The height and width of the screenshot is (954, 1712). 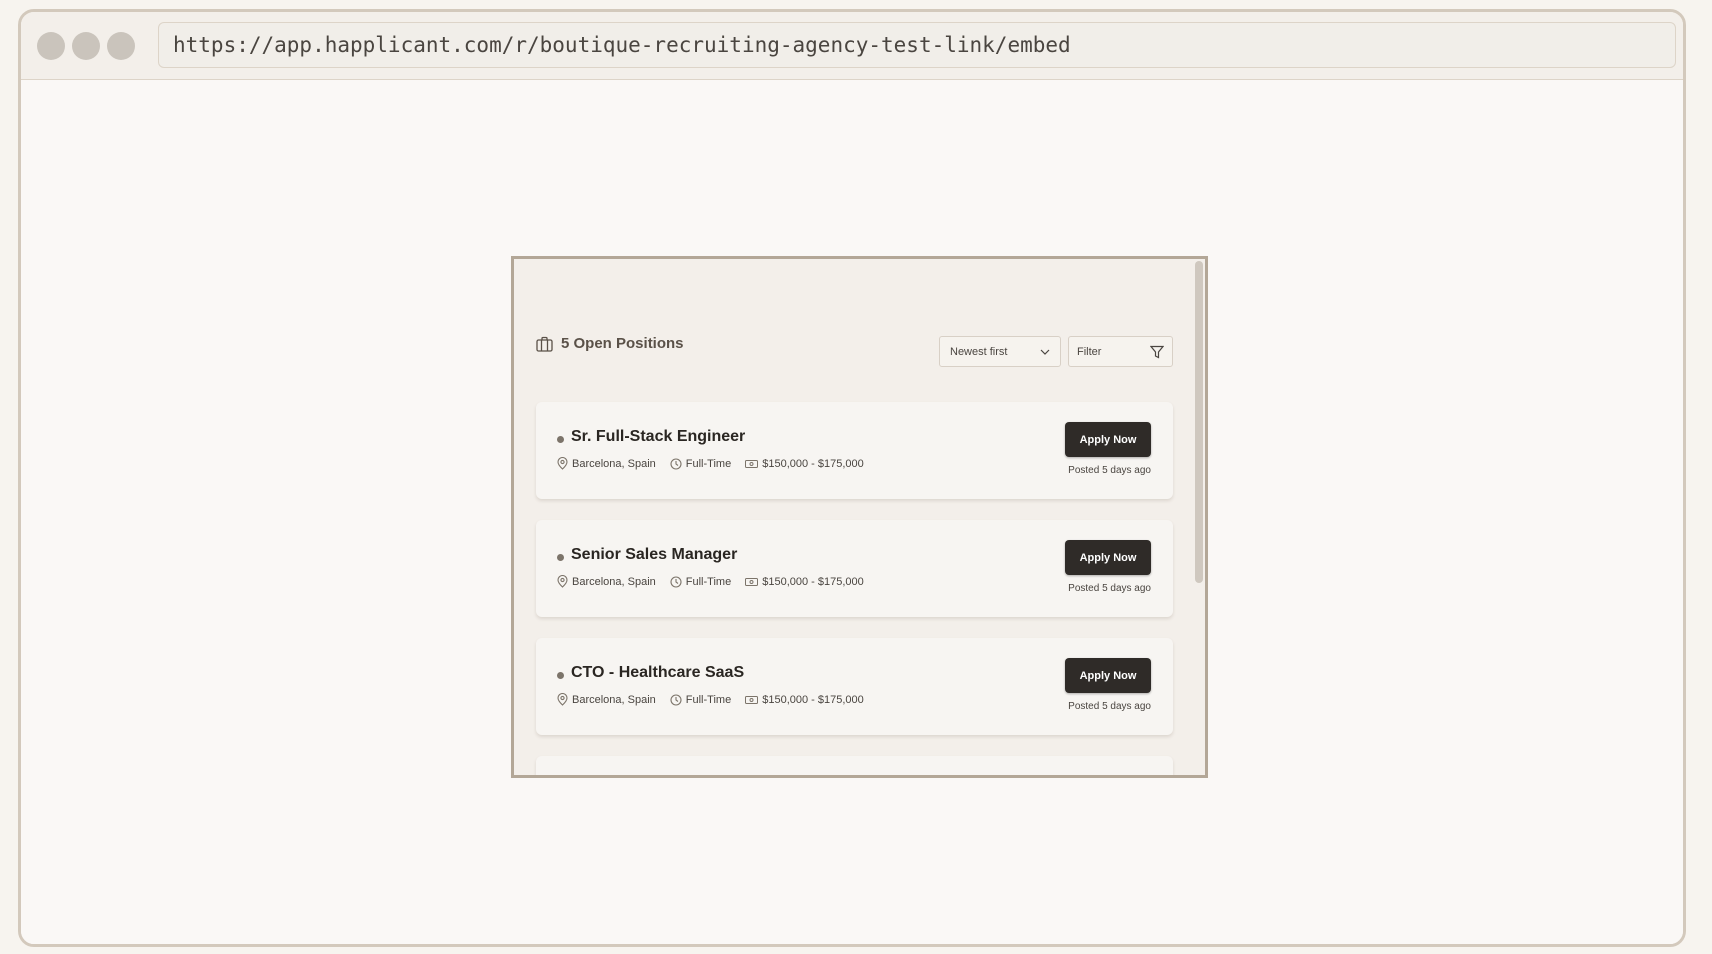 What do you see at coordinates (654, 555) in the screenshot?
I see `job-title: Senior Sales Manager` at bounding box center [654, 555].